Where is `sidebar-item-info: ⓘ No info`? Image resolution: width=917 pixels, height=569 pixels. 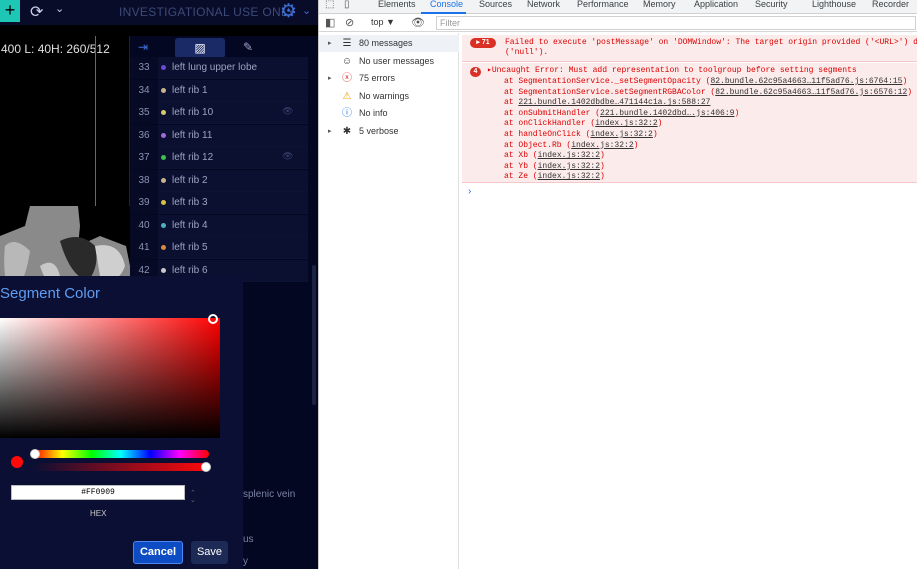 sidebar-item-info: ⓘ No info is located at coordinates (389, 113).